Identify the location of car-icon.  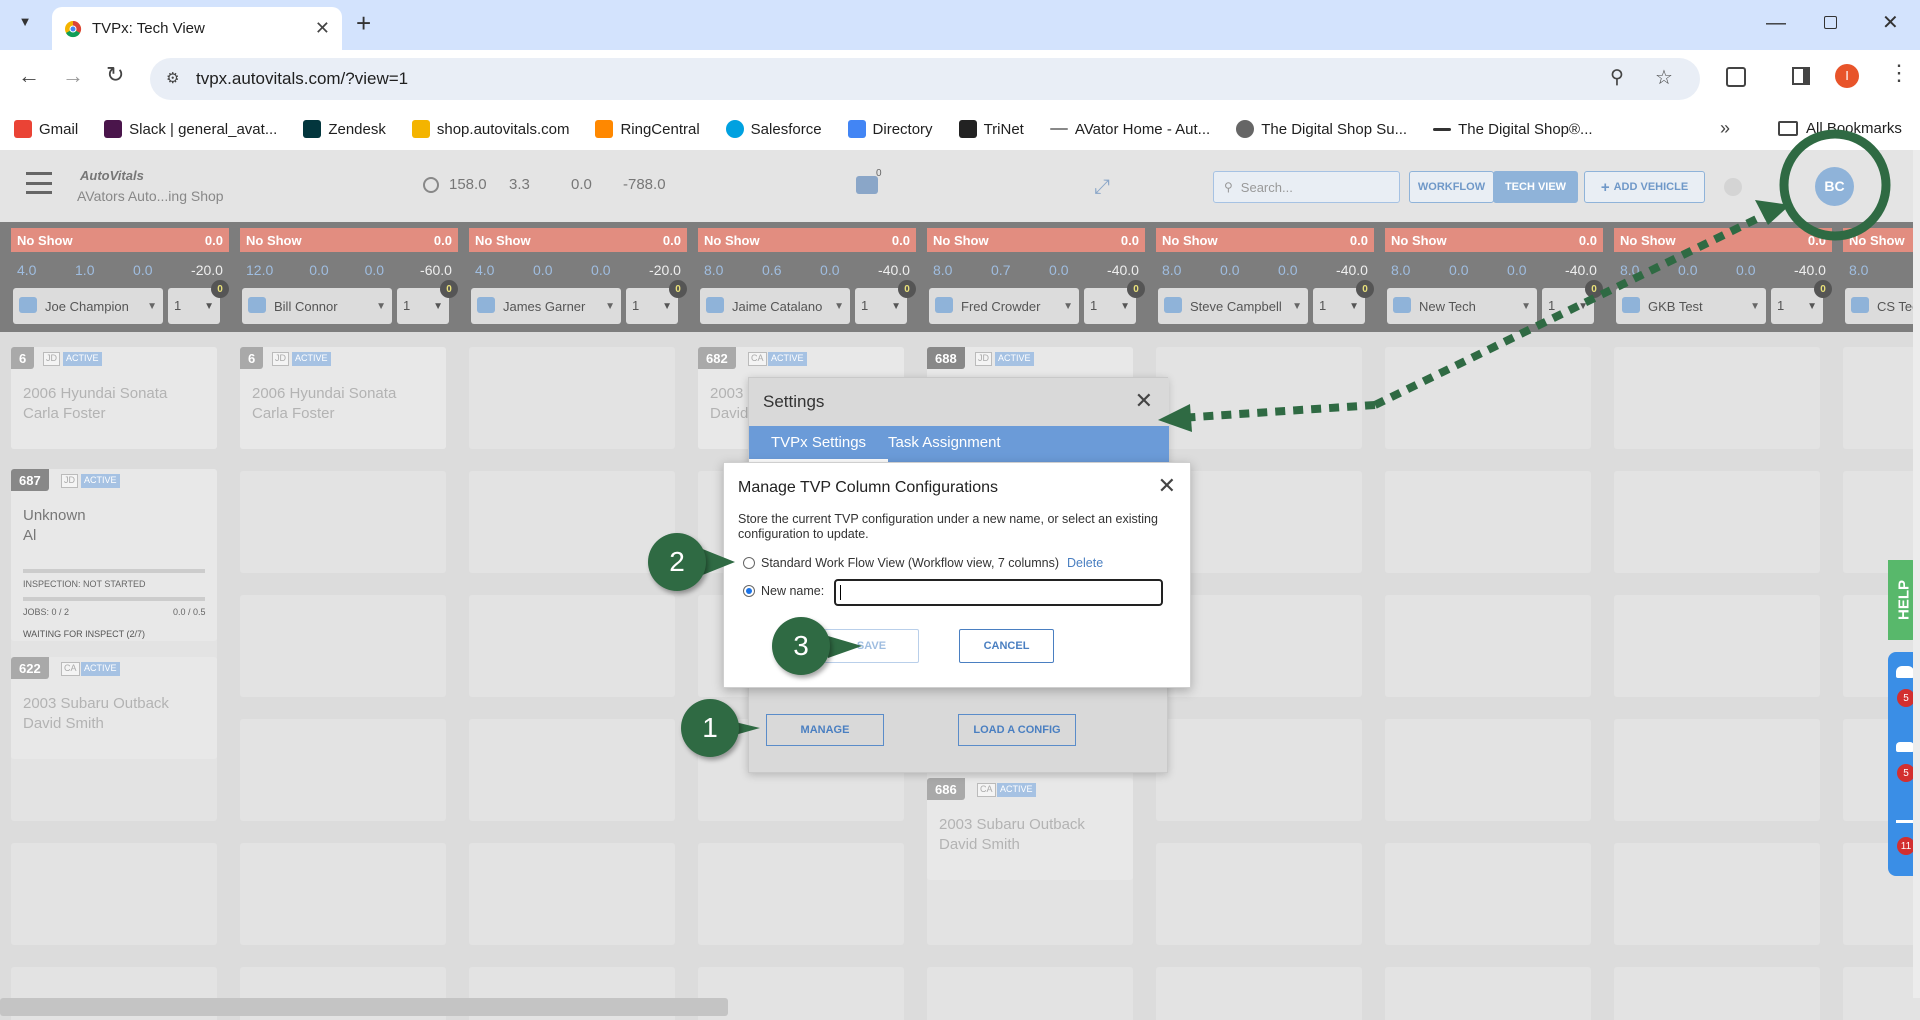
(1905, 747).